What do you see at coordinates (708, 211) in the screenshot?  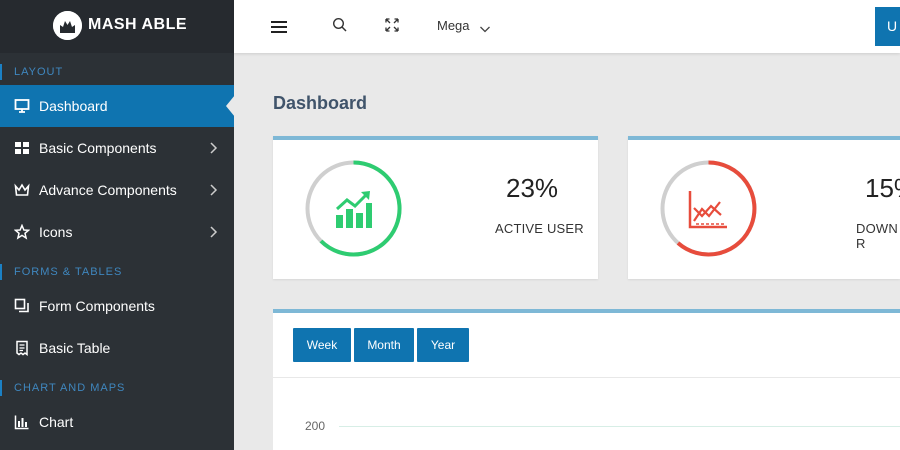 I see `line-chart-icon` at bounding box center [708, 211].